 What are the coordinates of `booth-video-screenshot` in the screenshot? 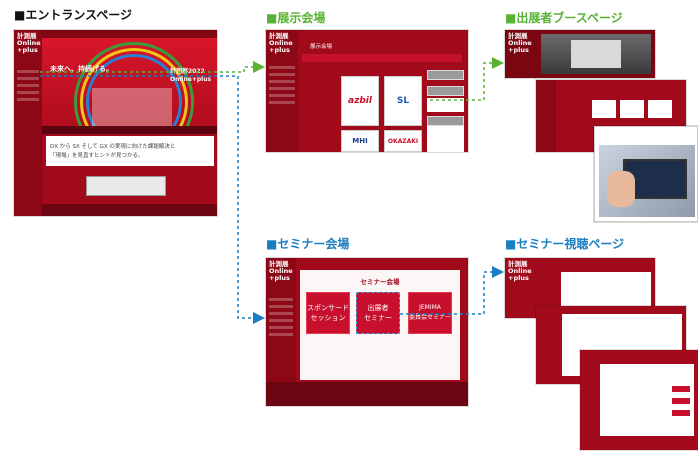 It's located at (646, 174).